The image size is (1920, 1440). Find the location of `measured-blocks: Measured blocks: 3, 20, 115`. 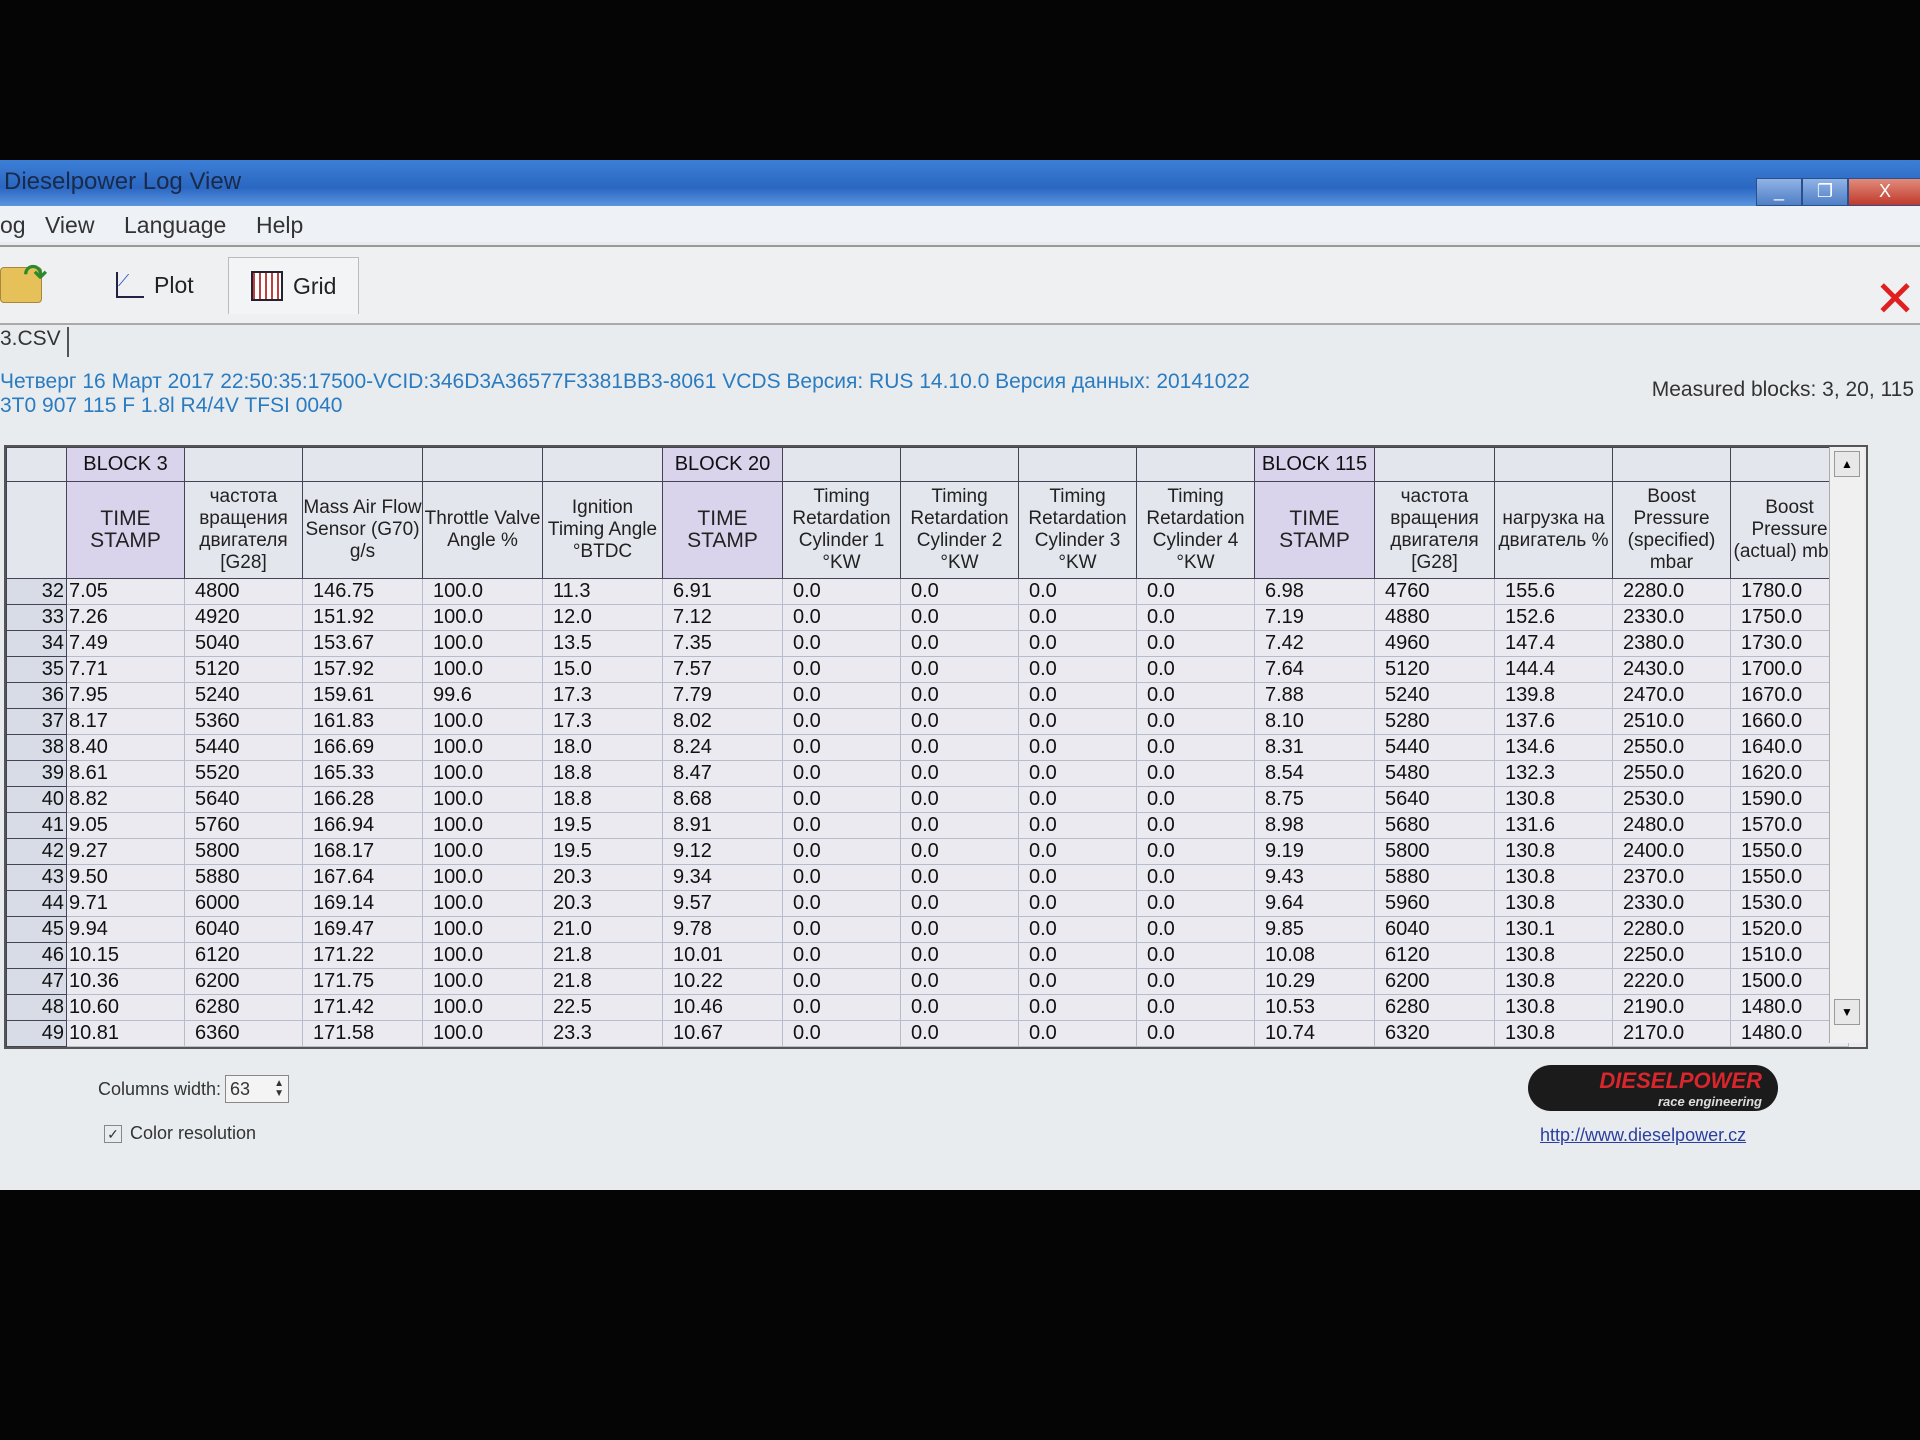

measured-blocks: Measured blocks: 3, 20, 115 is located at coordinates (1782, 389).